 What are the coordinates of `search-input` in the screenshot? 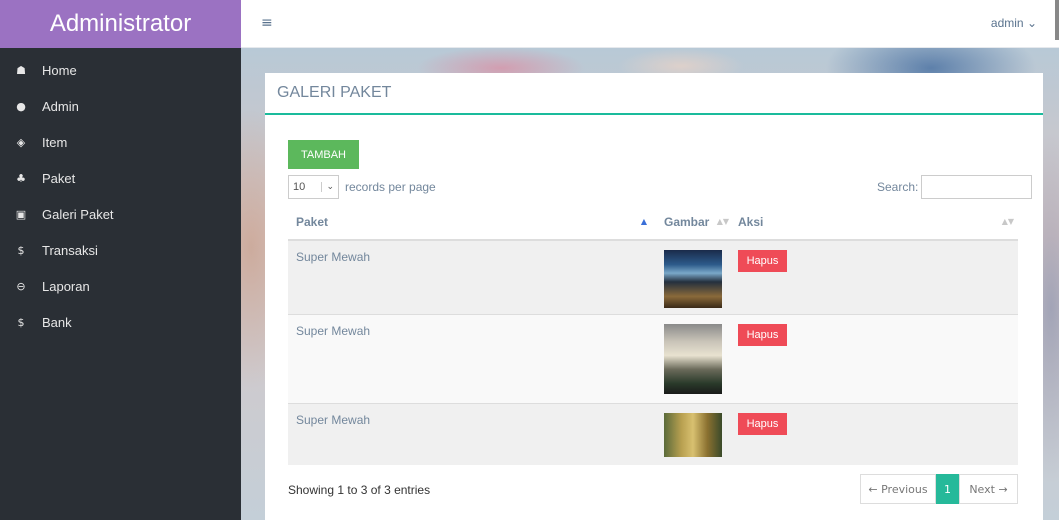 It's located at (977, 187).